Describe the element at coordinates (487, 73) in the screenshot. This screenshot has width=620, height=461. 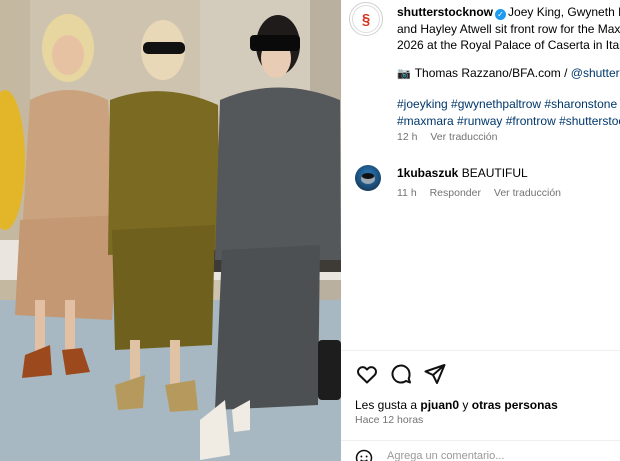
I see `credit-name: Thomas Razzano/BFA.com` at that location.